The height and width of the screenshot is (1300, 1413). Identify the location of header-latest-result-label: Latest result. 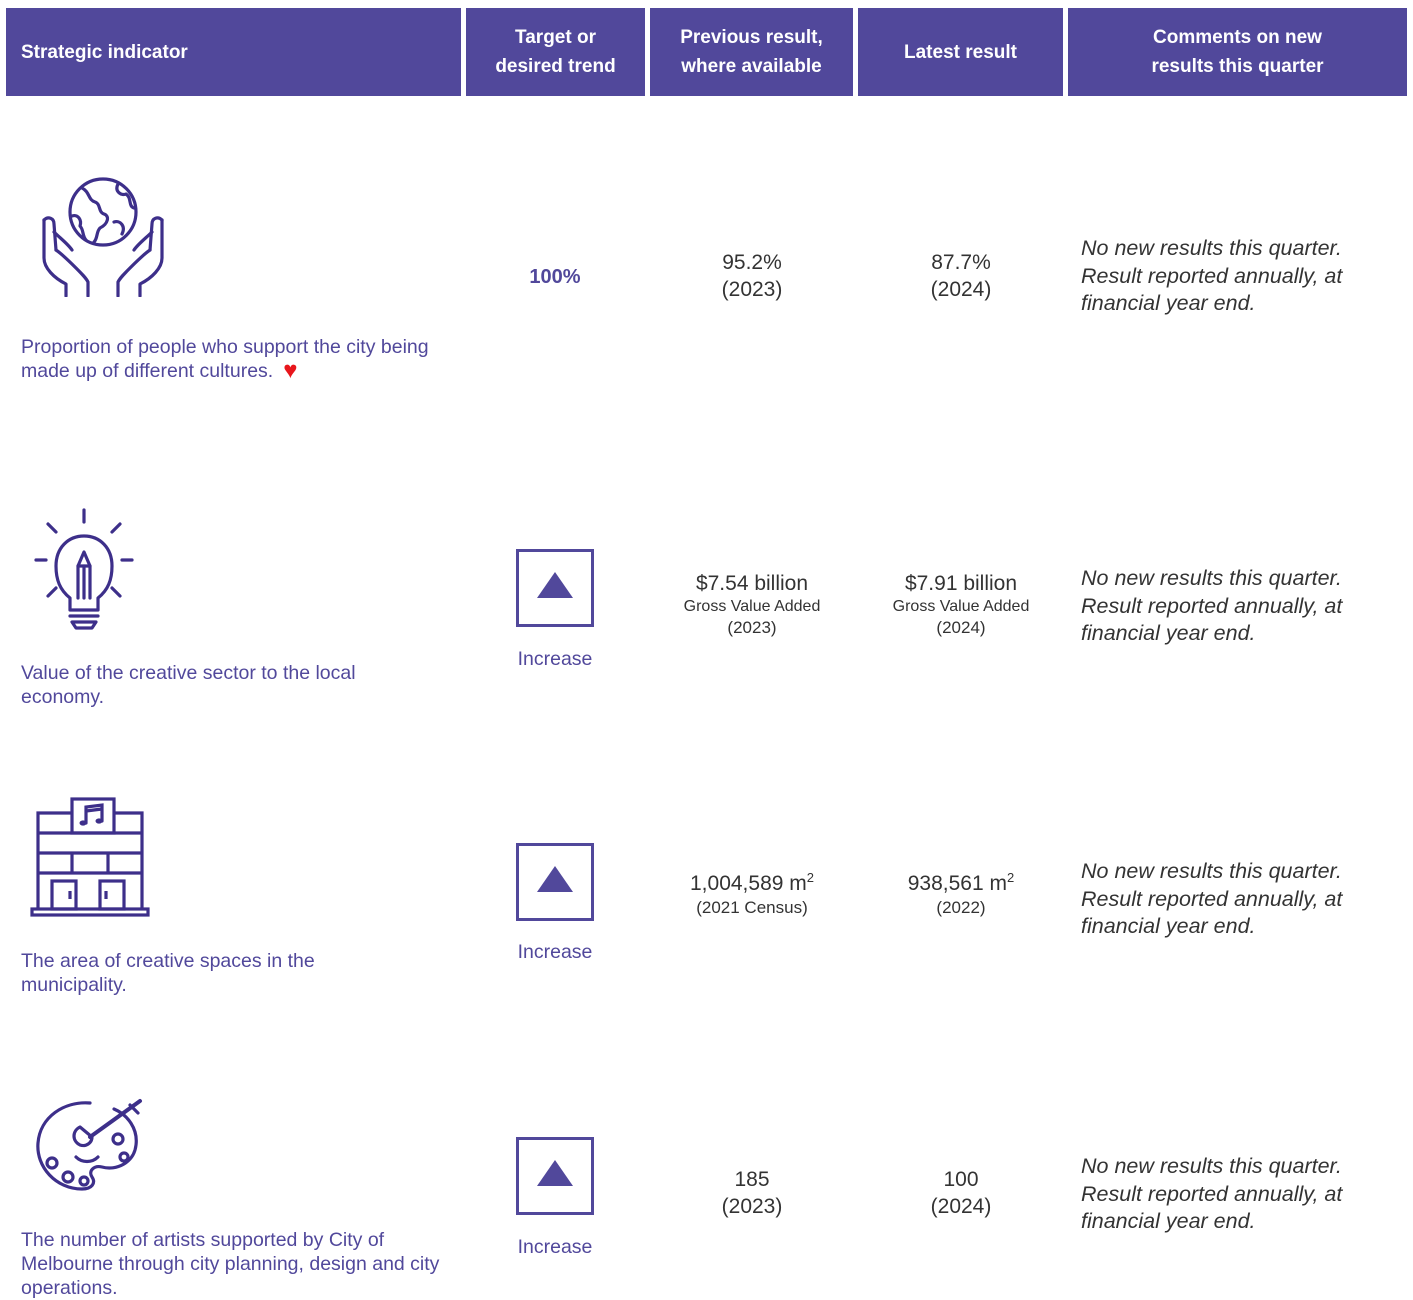
(960, 52).